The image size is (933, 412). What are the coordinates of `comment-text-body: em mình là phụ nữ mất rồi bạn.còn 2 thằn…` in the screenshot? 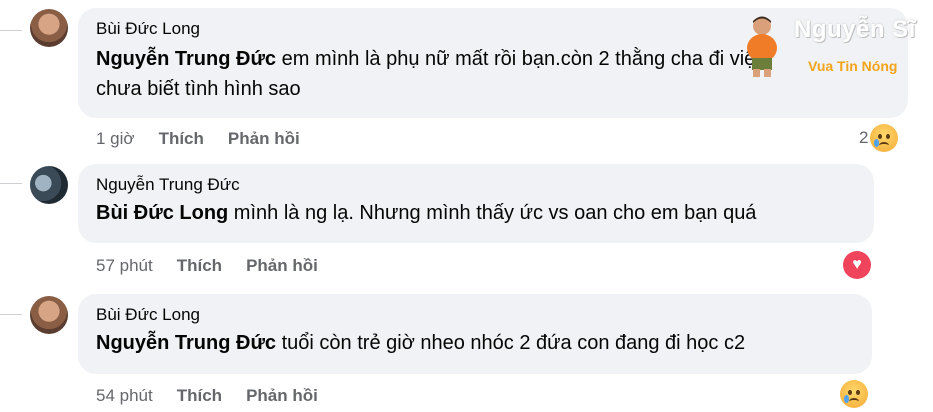 It's located at (521, 59).